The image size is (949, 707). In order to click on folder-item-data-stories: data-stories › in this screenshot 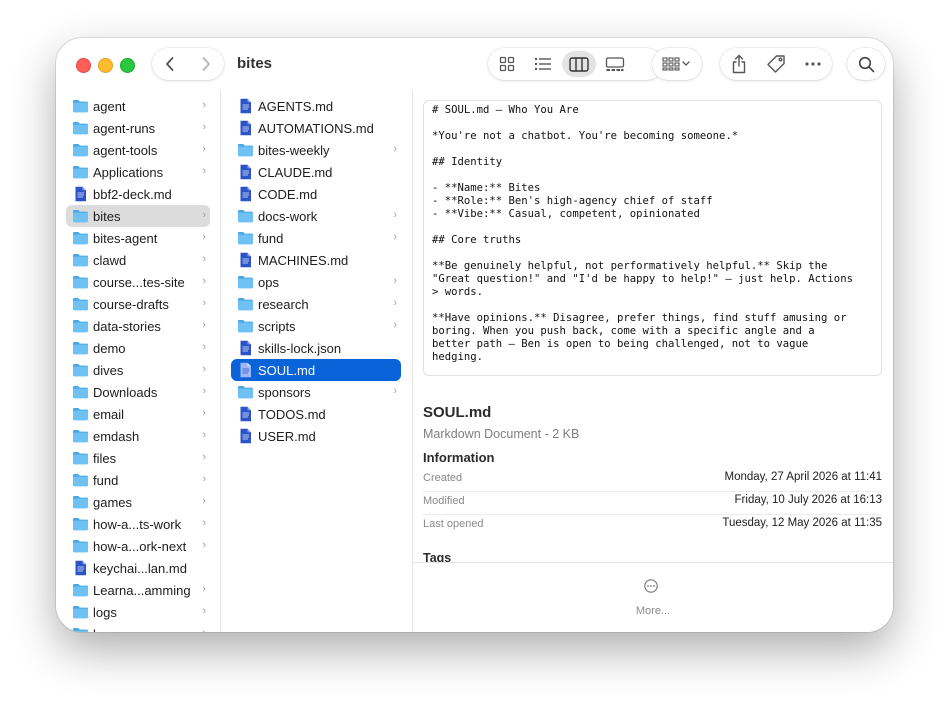, I will do `click(138, 326)`.